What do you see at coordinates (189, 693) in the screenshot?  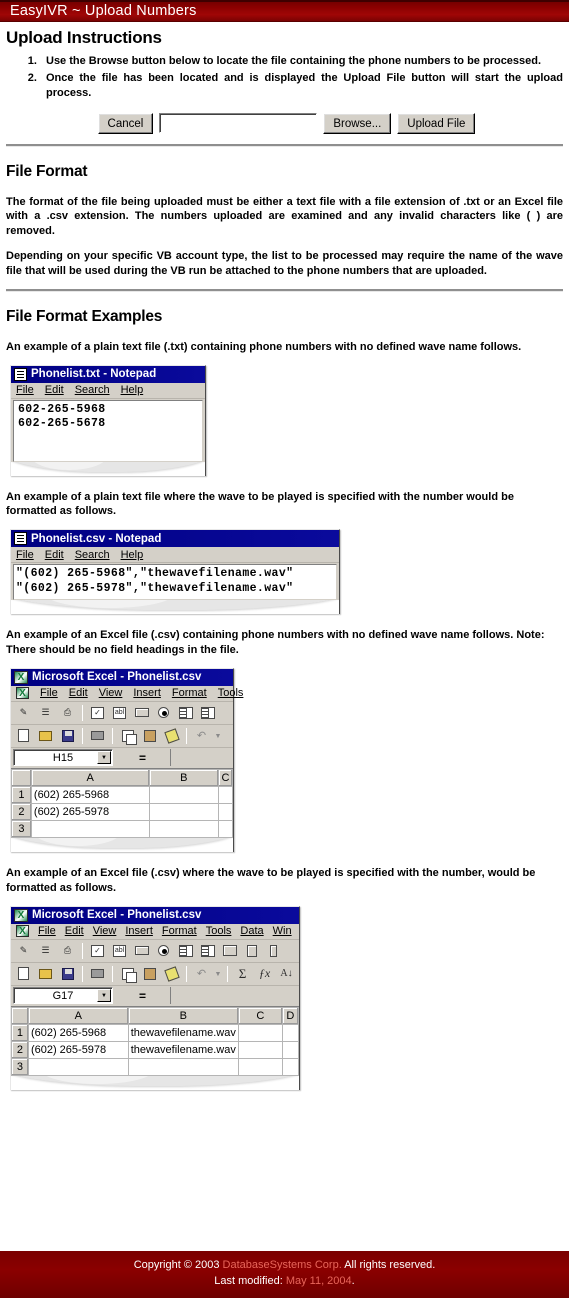 I see `menu-item-format: Format` at bounding box center [189, 693].